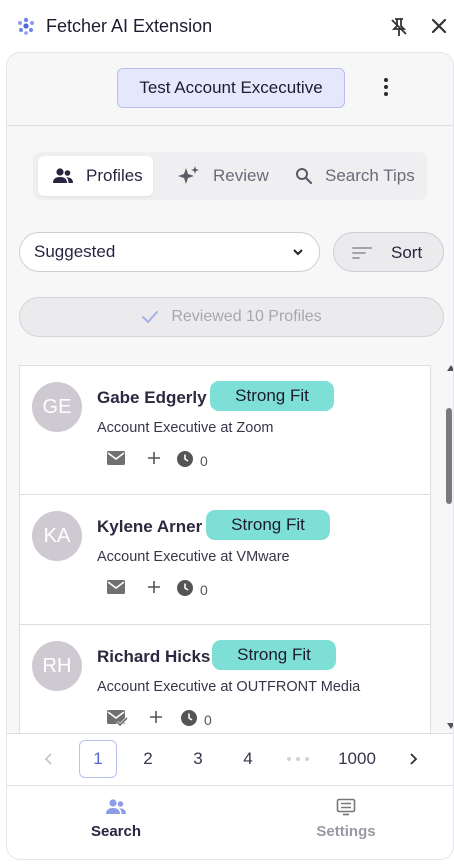 This screenshot has height=865, width=454. Describe the element at coordinates (304, 176) in the screenshot. I see `search-icon` at that location.